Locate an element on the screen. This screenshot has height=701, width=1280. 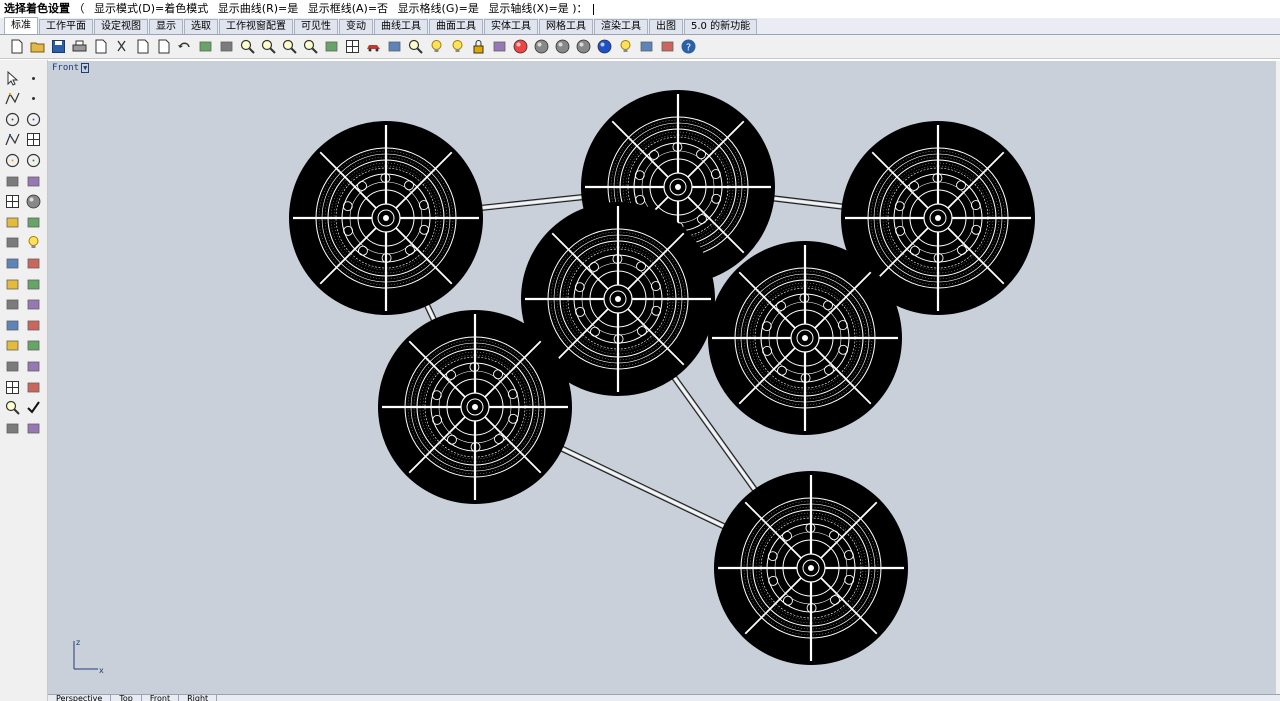
lock-icon is located at coordinates (478, 47).